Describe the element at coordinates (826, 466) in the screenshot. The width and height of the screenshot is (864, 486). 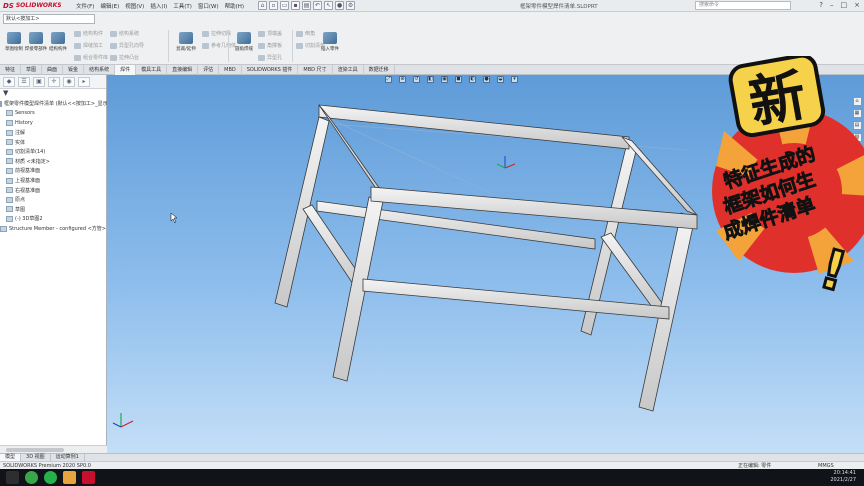
I see `status-units: MMGS` at that location.